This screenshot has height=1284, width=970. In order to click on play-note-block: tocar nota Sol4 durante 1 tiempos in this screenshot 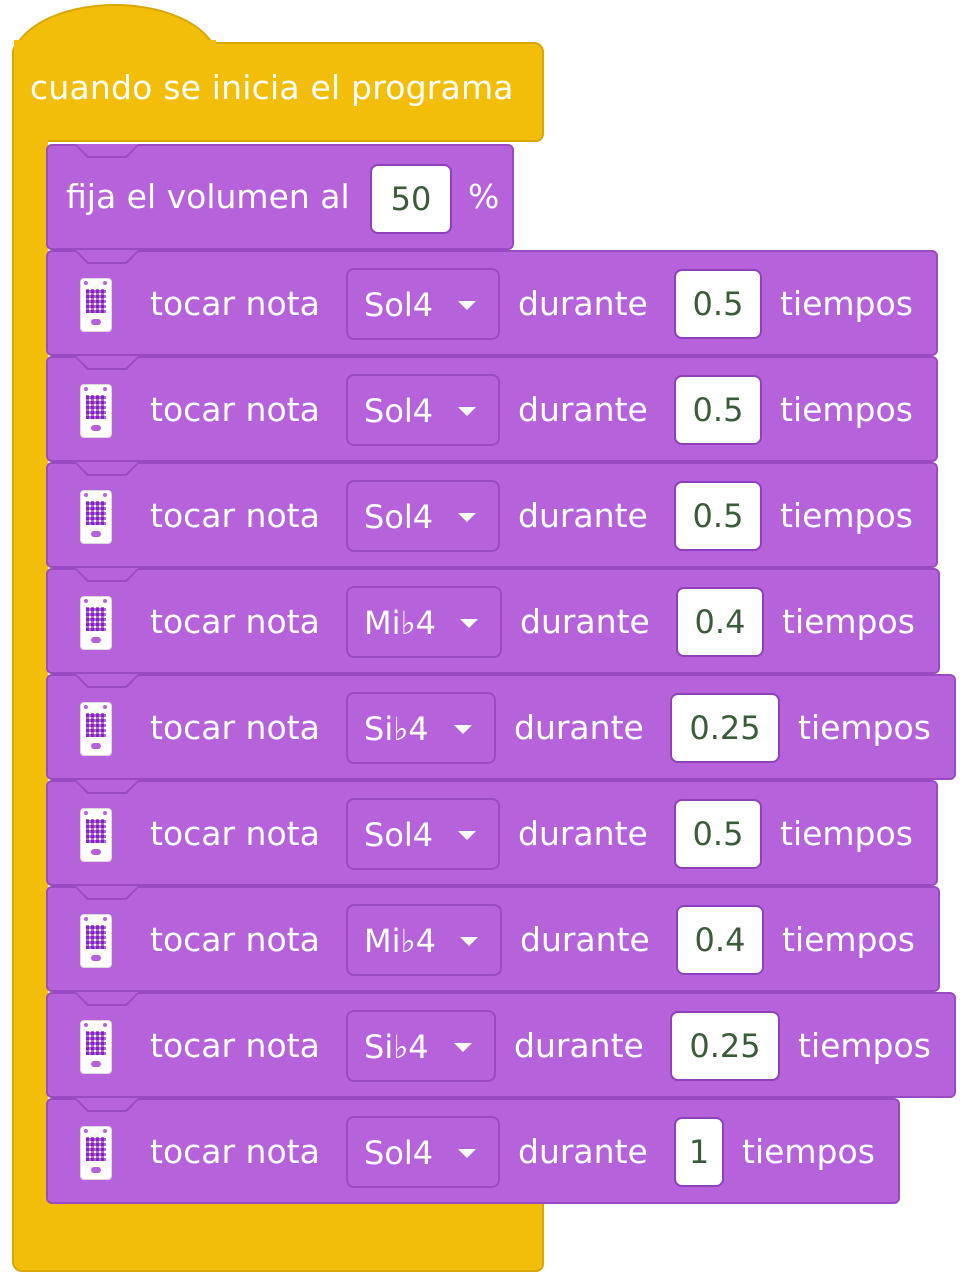, I will do `click(473, 1151)`.